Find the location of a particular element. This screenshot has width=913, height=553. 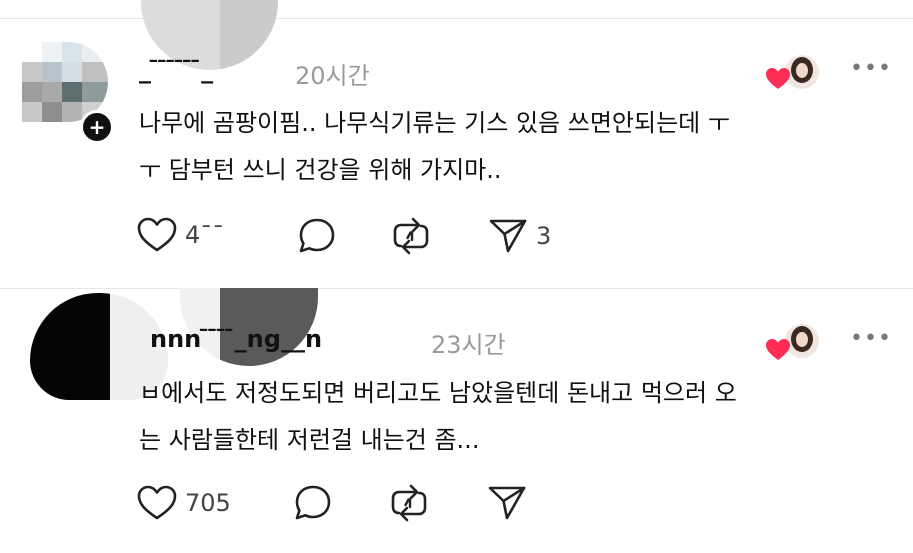

username: _ ̄ ̄ ̄ ̄ ̄ ̄_ is located at coordinates (176, 70).